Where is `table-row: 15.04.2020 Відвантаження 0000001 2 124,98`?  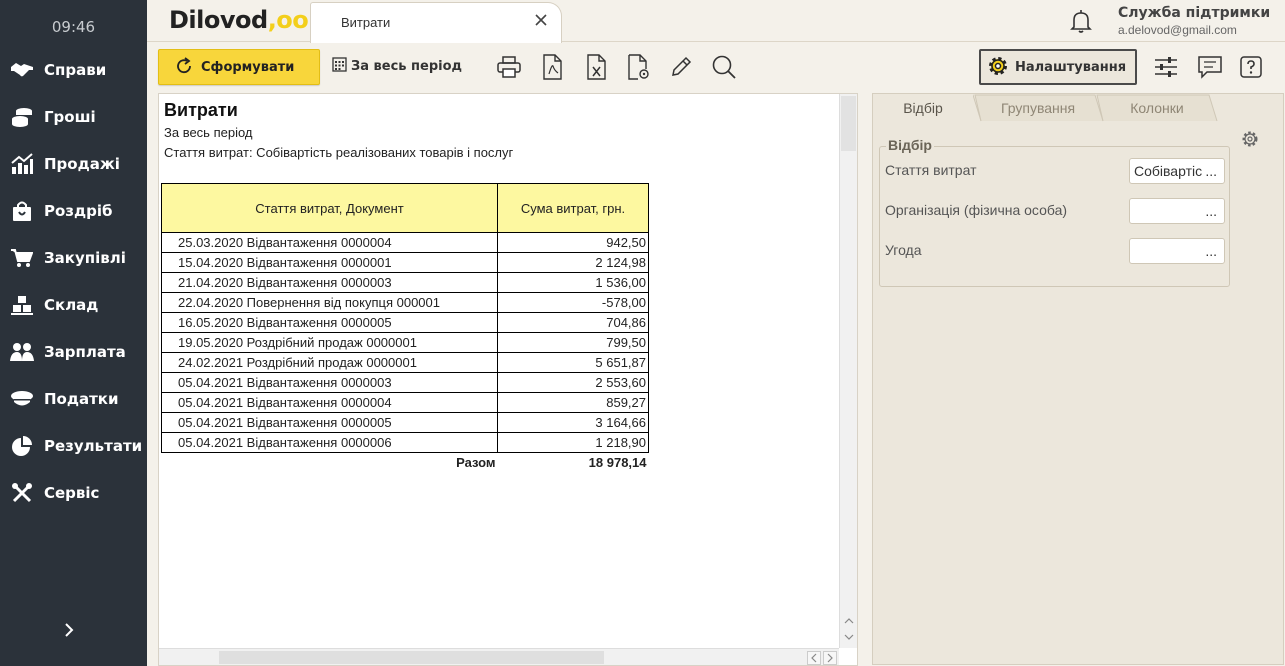 table-row: 15.04.2020 Відвантаження 0000001 2 124,98 is located at coordinates (405, 262).